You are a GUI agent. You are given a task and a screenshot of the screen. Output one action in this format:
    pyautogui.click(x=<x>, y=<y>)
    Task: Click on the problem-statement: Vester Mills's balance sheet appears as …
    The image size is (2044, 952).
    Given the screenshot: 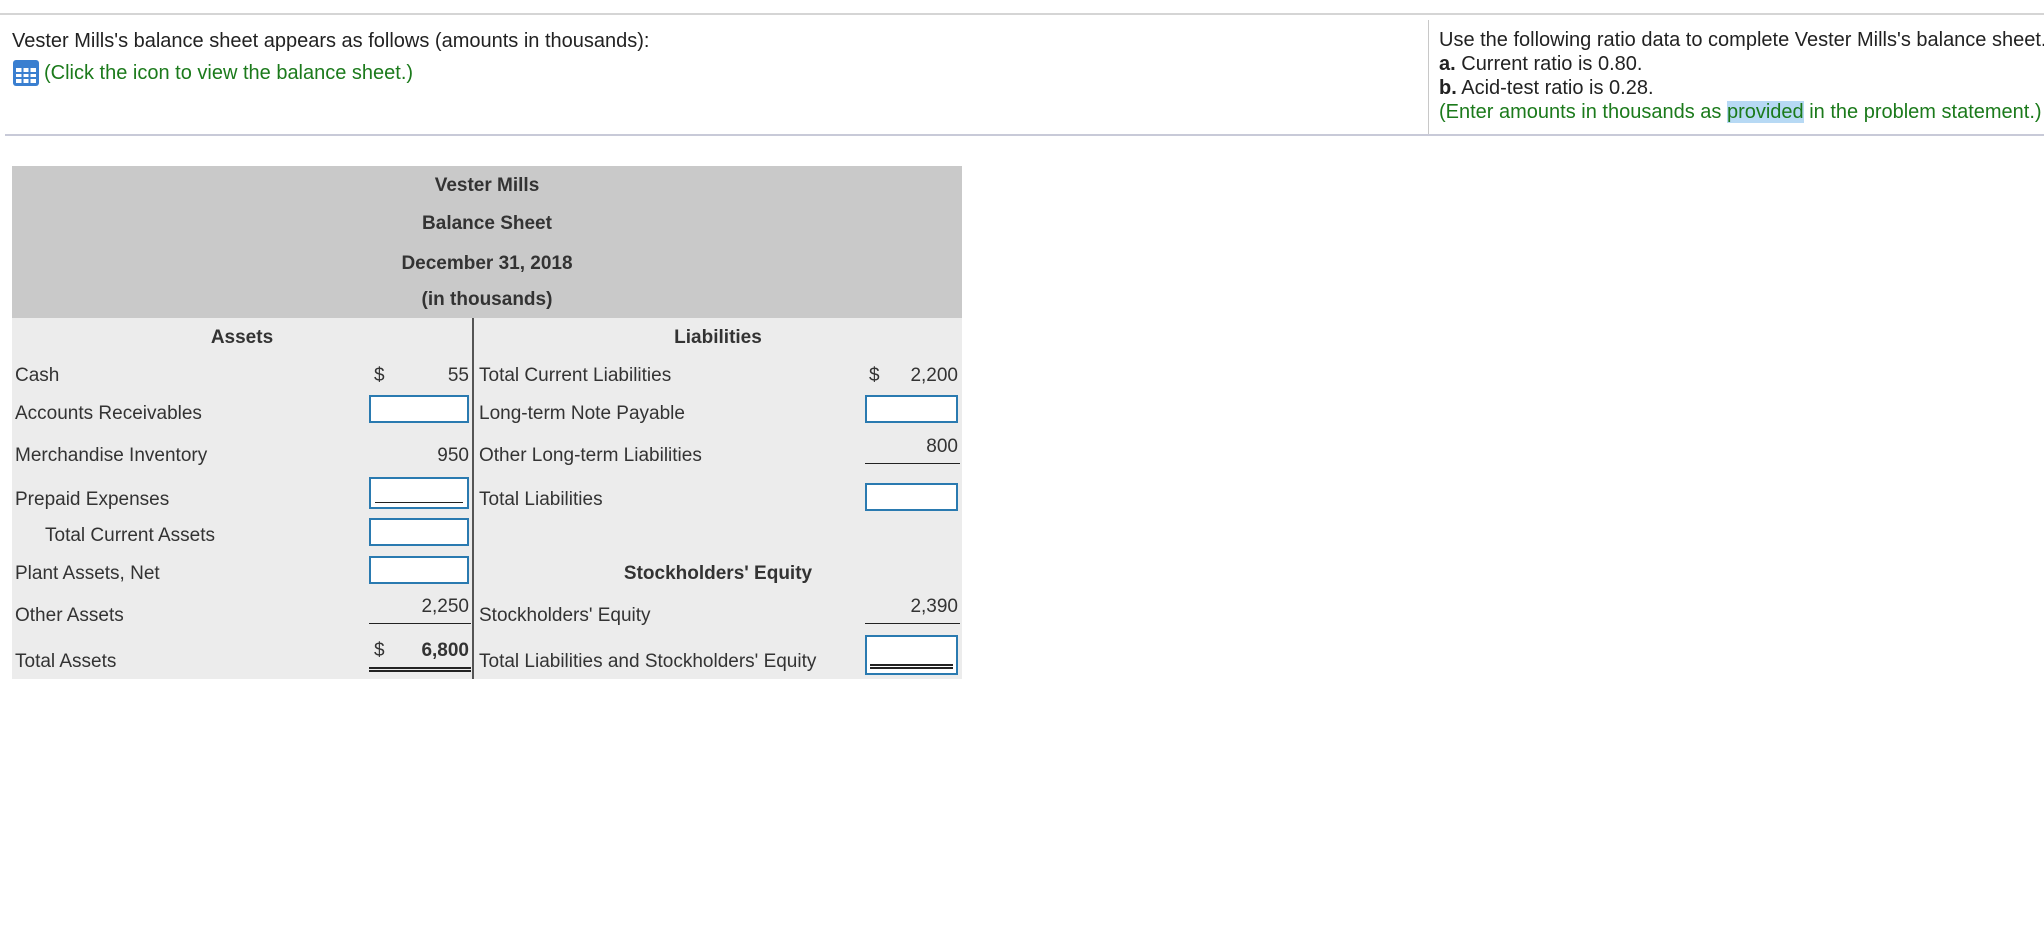 What is the action you would take?
    pyautogui.click(x=712, y=57)
    